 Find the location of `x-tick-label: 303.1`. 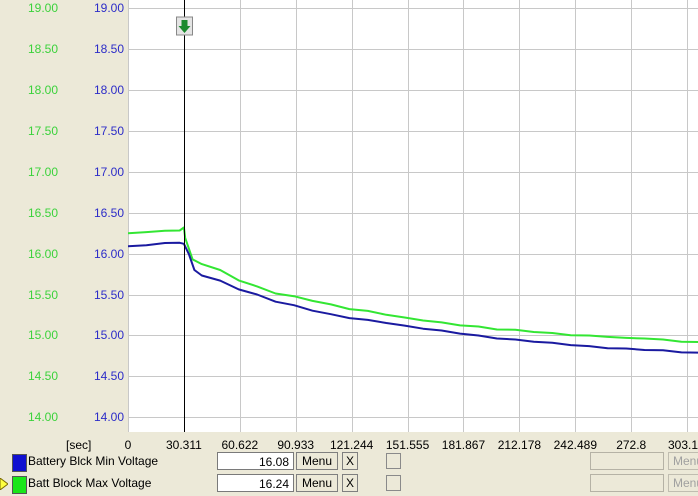

x-tick-label: 303.1 is located at coordinates (682, 445).